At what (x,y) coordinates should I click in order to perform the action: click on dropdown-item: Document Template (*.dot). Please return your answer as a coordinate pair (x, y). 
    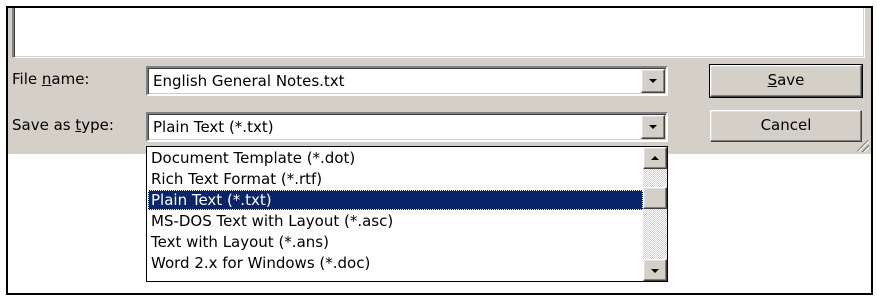
    Looking at the image, I should click on (395, 158).